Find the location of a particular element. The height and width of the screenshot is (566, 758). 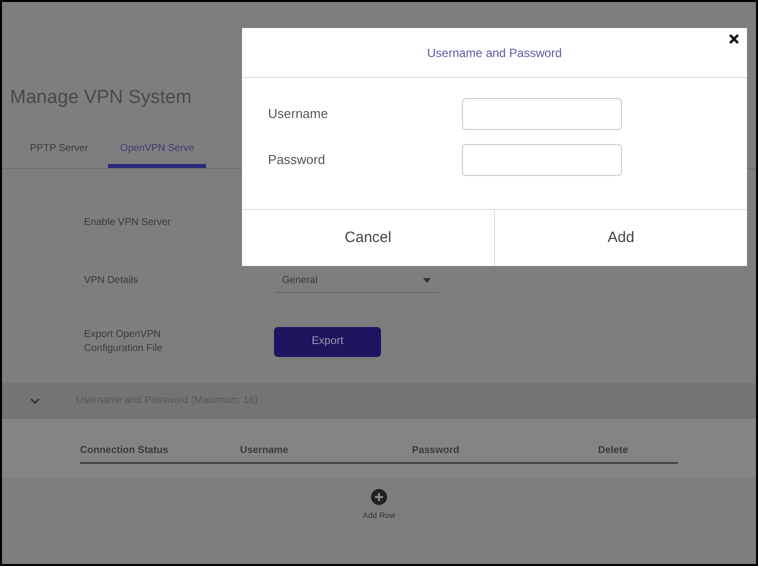

column-header: Delete is located at coordinates (614, 451).